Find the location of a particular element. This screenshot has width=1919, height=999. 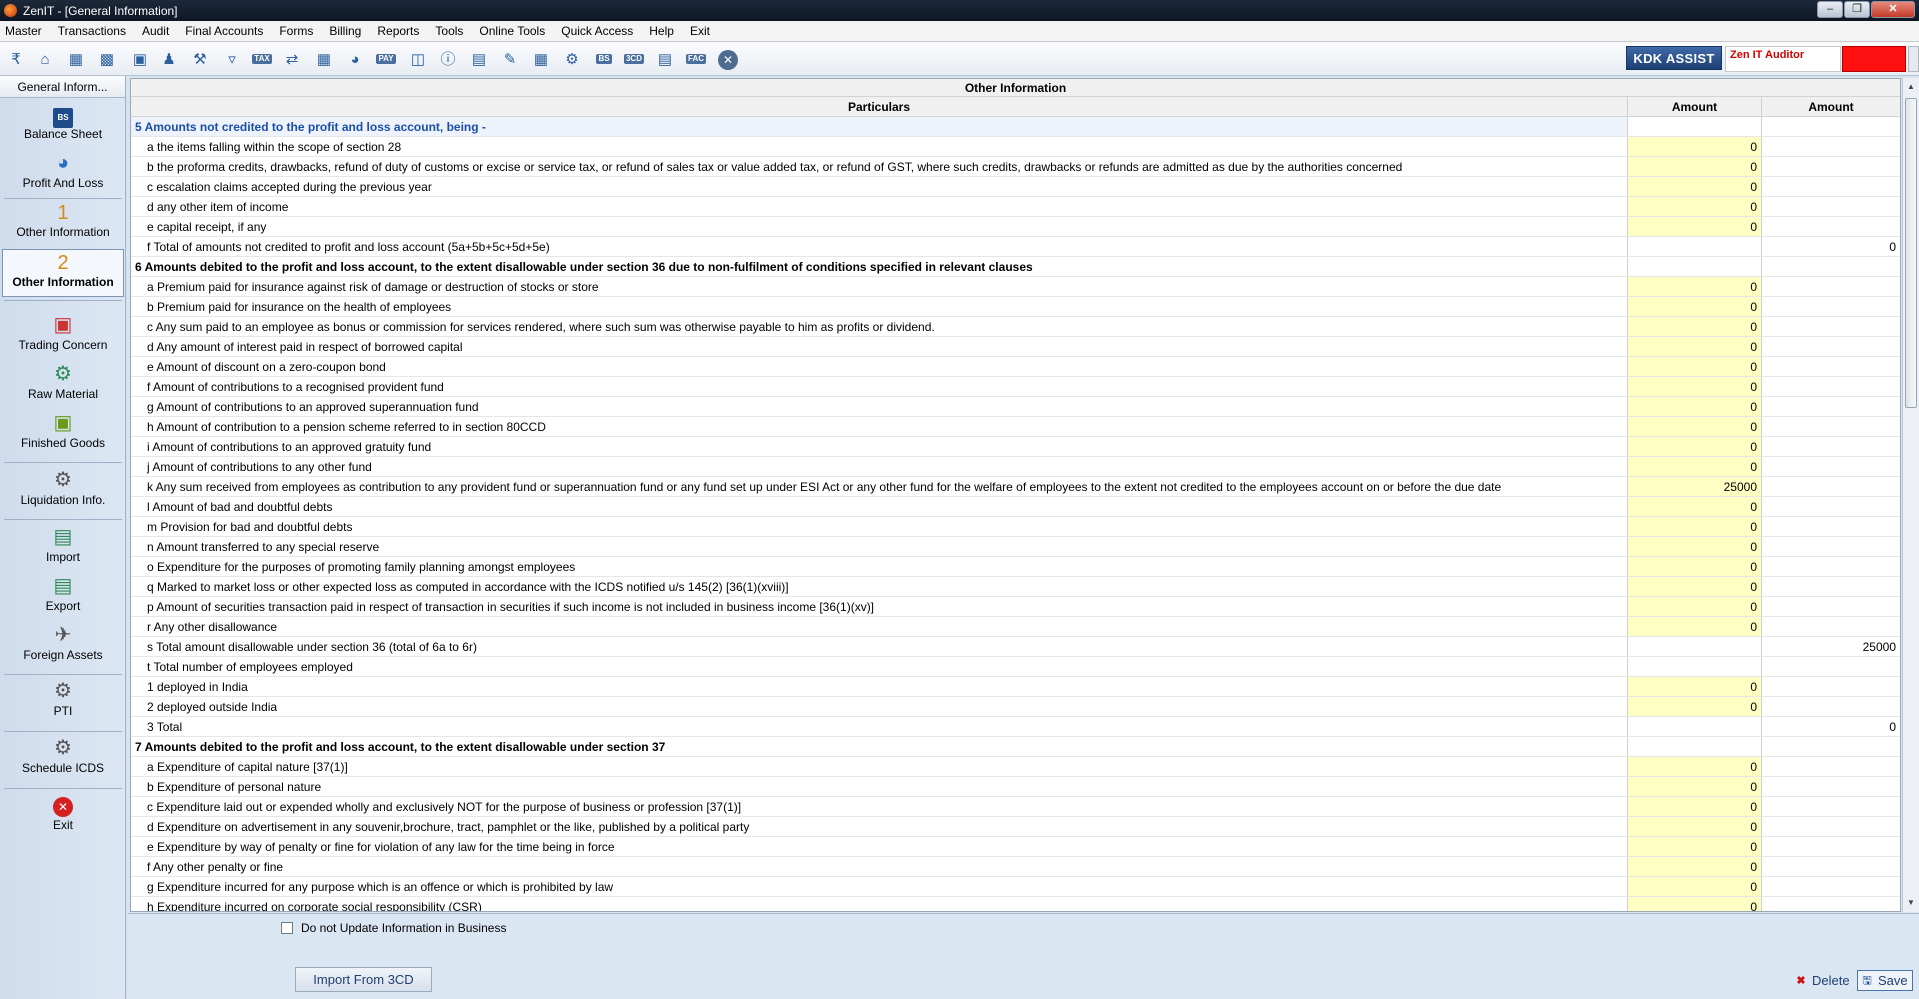

bs-icon: BS is located at coordinates (604, 59).